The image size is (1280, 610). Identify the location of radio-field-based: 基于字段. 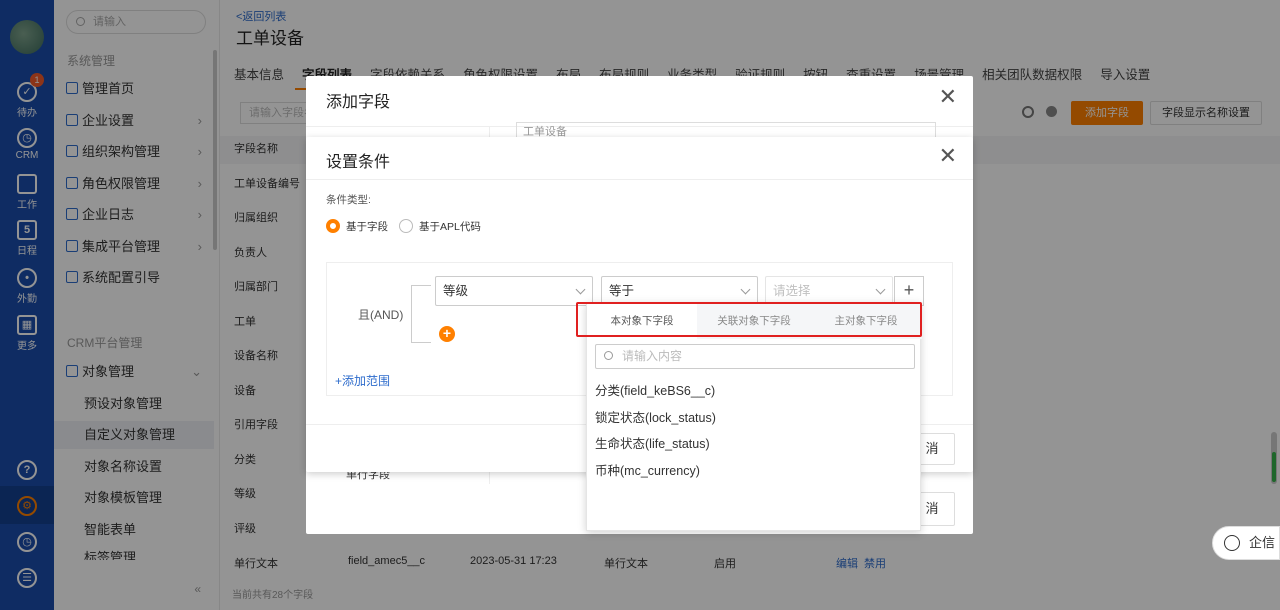
(357, 226).